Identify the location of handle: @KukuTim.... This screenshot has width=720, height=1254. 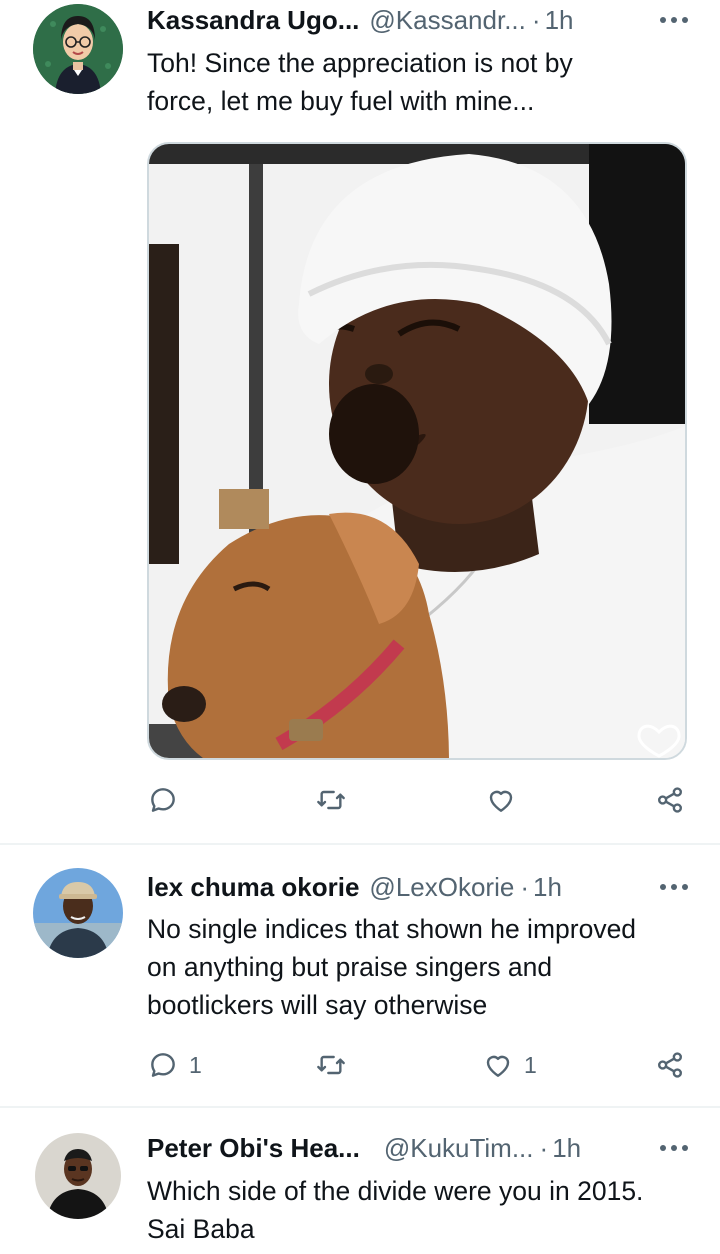
(459, 1148).